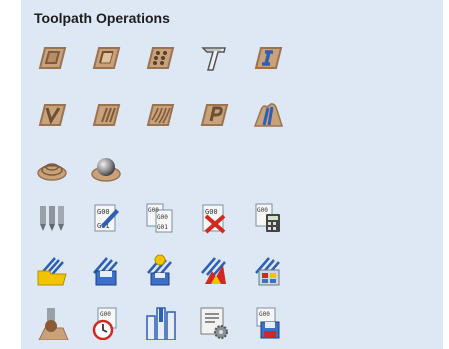  I want to click on drilling-toolpath-icon, so click(160, 58).